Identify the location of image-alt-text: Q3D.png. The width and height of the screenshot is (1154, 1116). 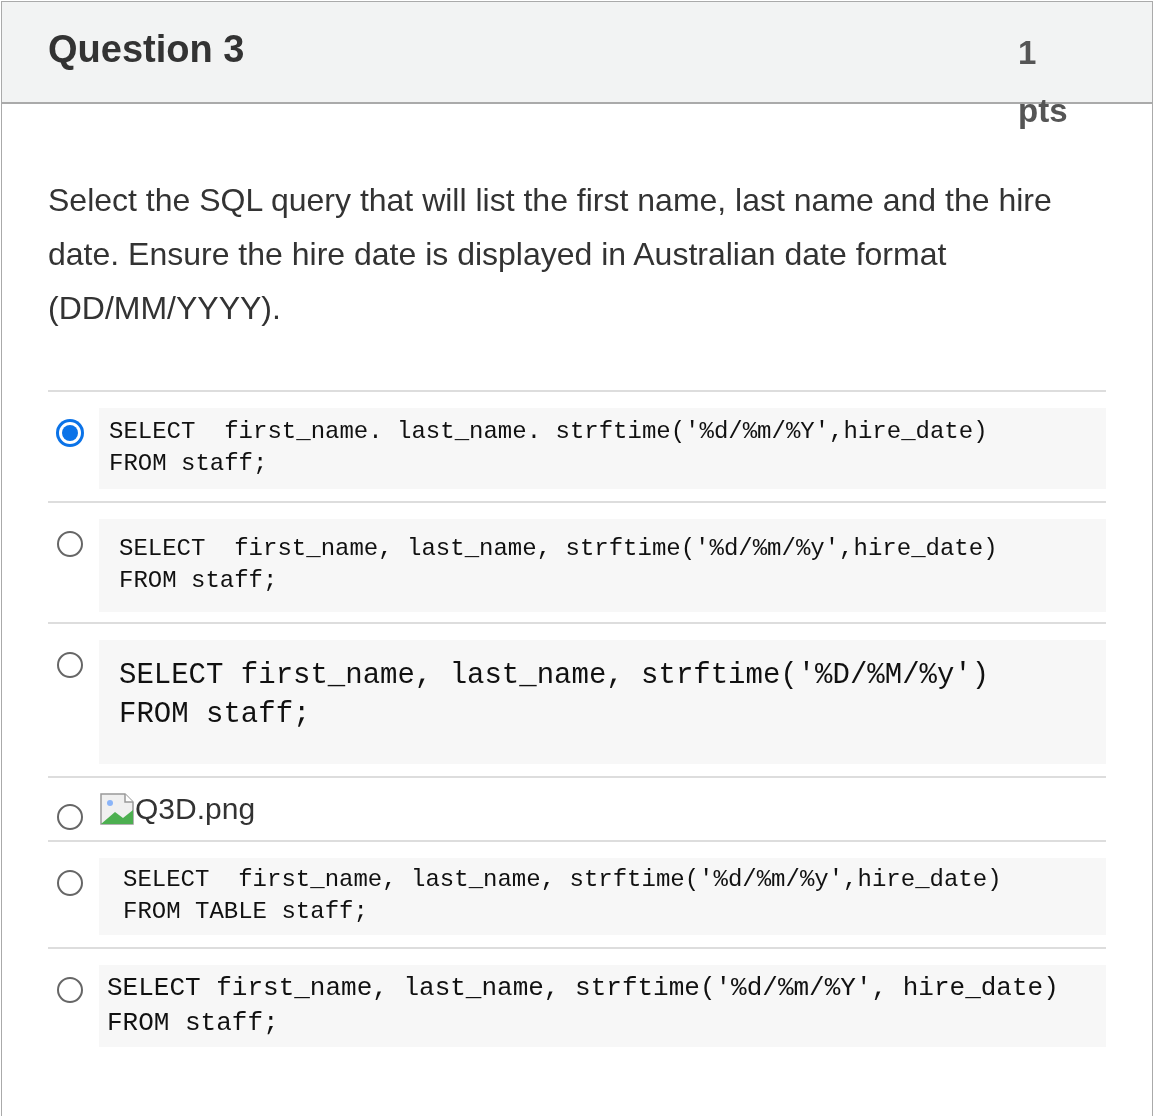
(195, 808).